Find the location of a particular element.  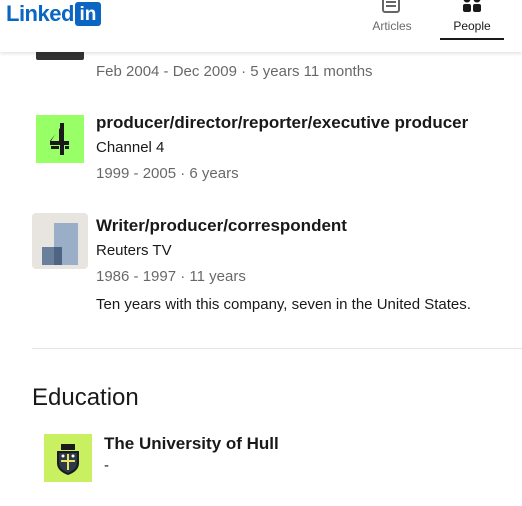

experience-dates: 1986 - 1997 · 11 years is located at coordinates (171, 276).